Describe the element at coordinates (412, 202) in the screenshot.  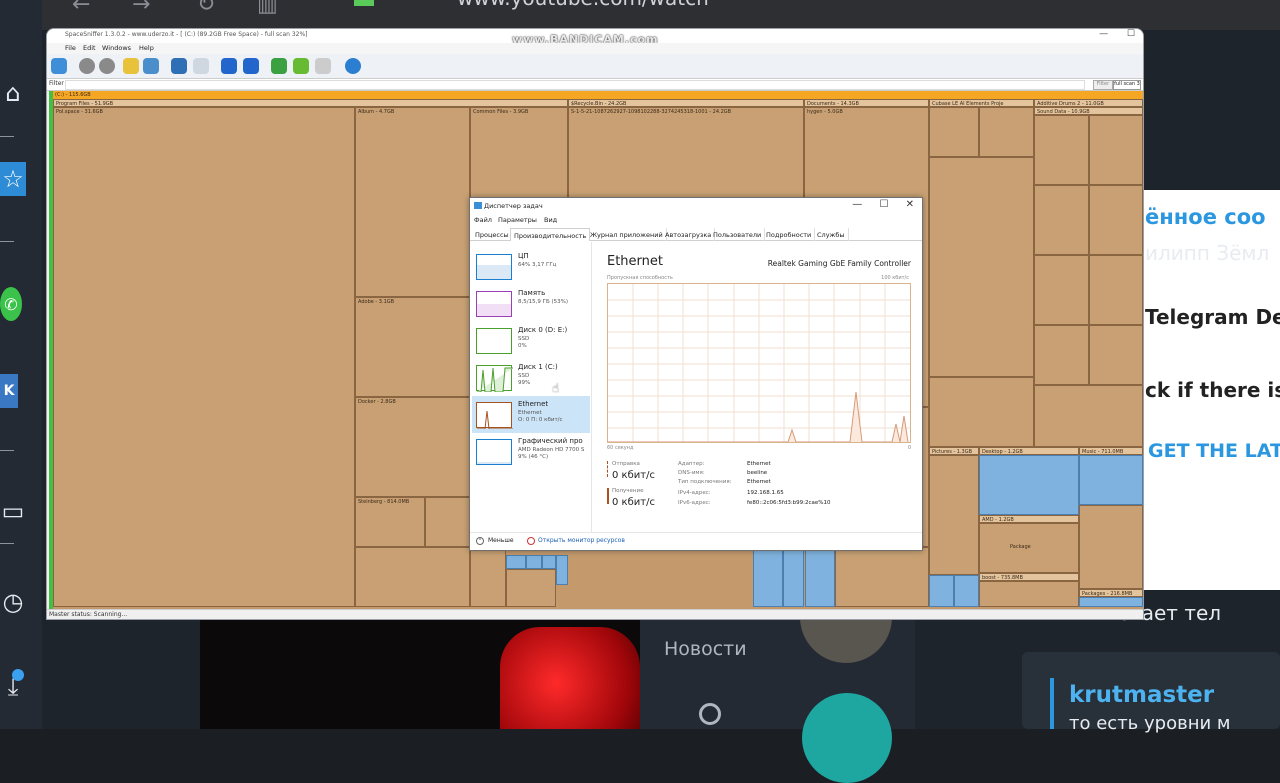
I see `treemap-block: Album - 4.7GB` at that location.